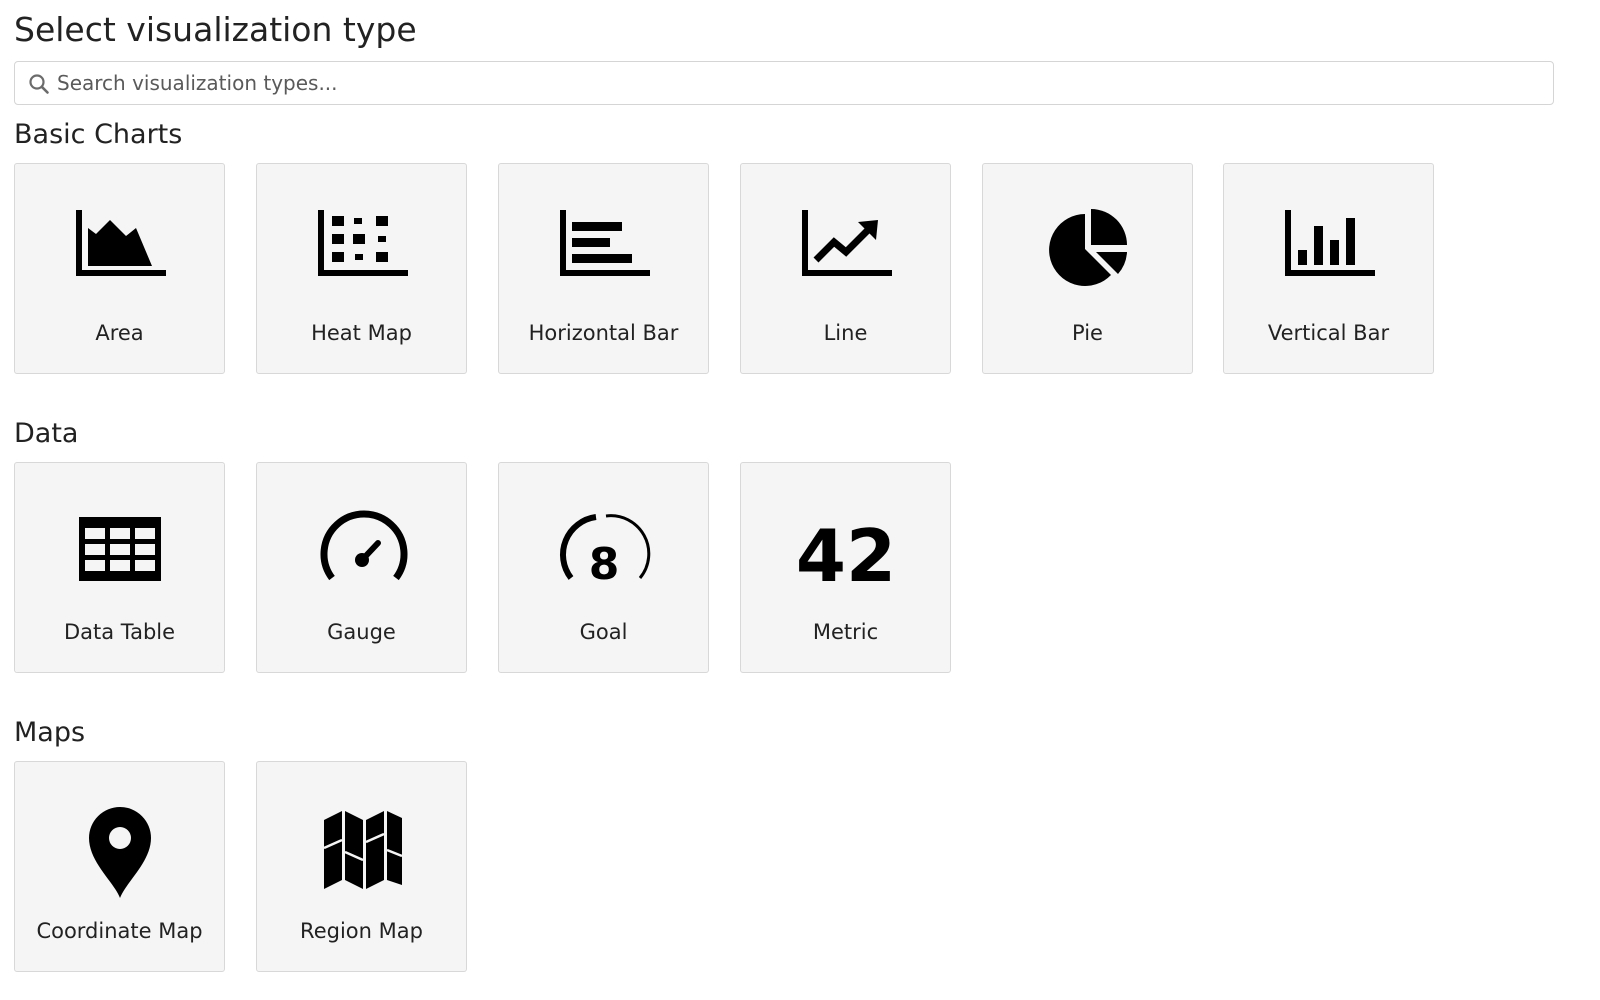 The image size is (1600, 1000). I want to click on card-vertical-bar: Vertical Bar, so click(1328, 268).